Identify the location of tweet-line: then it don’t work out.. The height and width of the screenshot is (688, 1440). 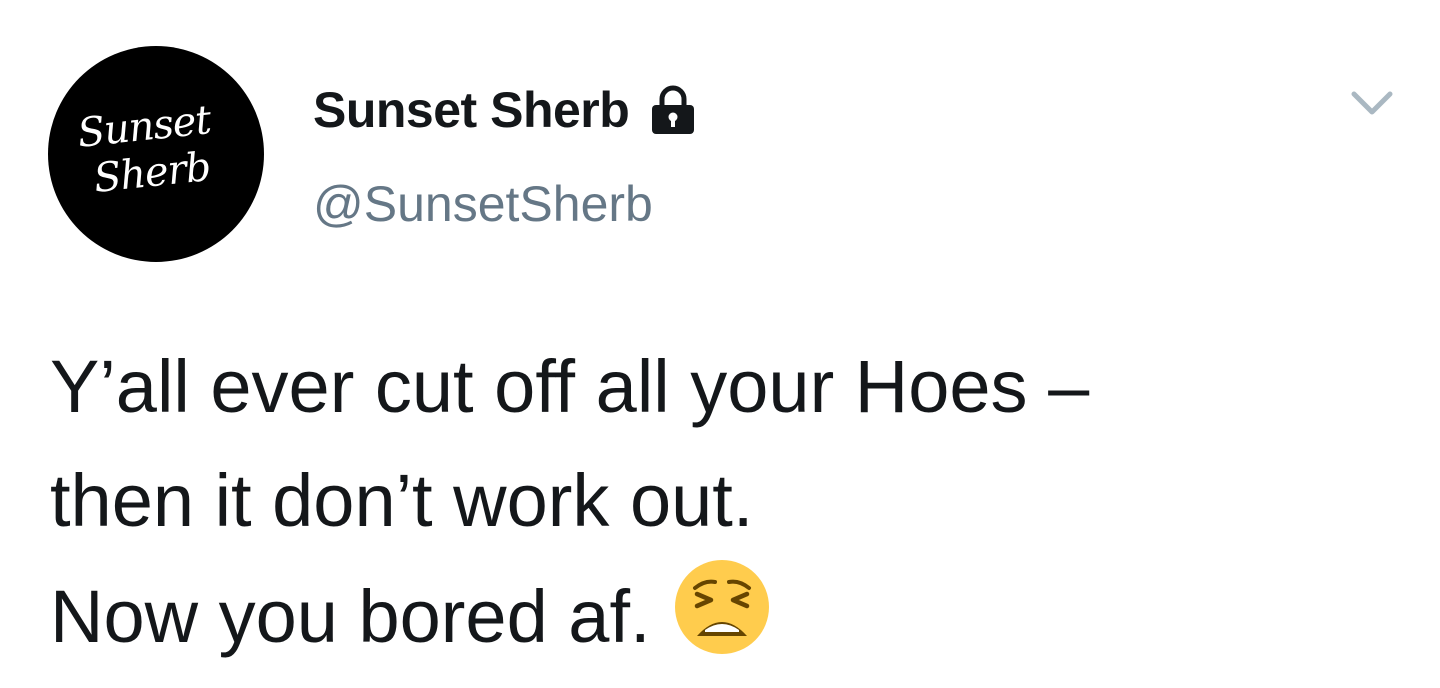
(402, 500).